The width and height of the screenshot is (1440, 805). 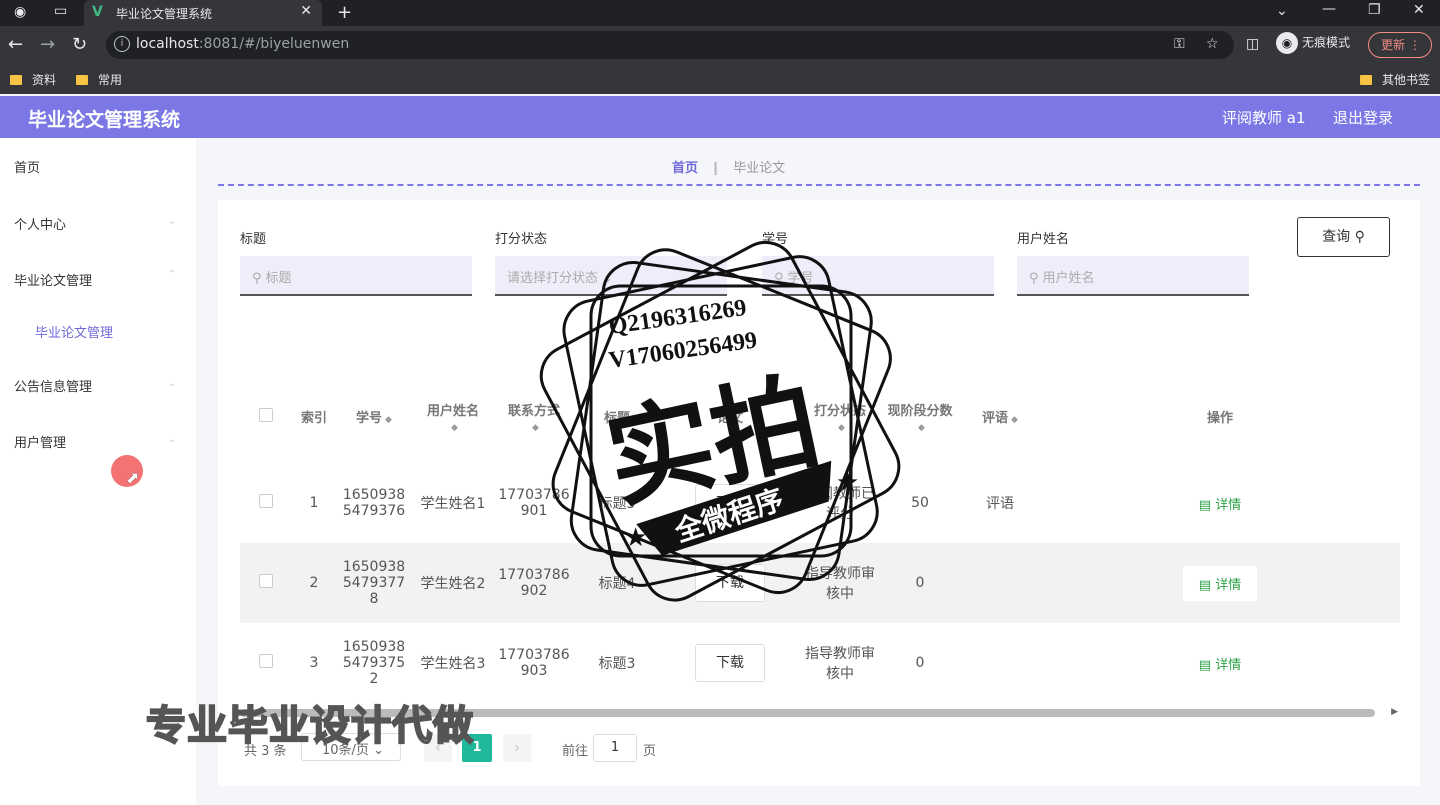 What do you see at coordinates (242, 44) in the screenshot?
I see `url-text: localhost:8081/#/biyeluenwen` at bounding box center [242, 44].